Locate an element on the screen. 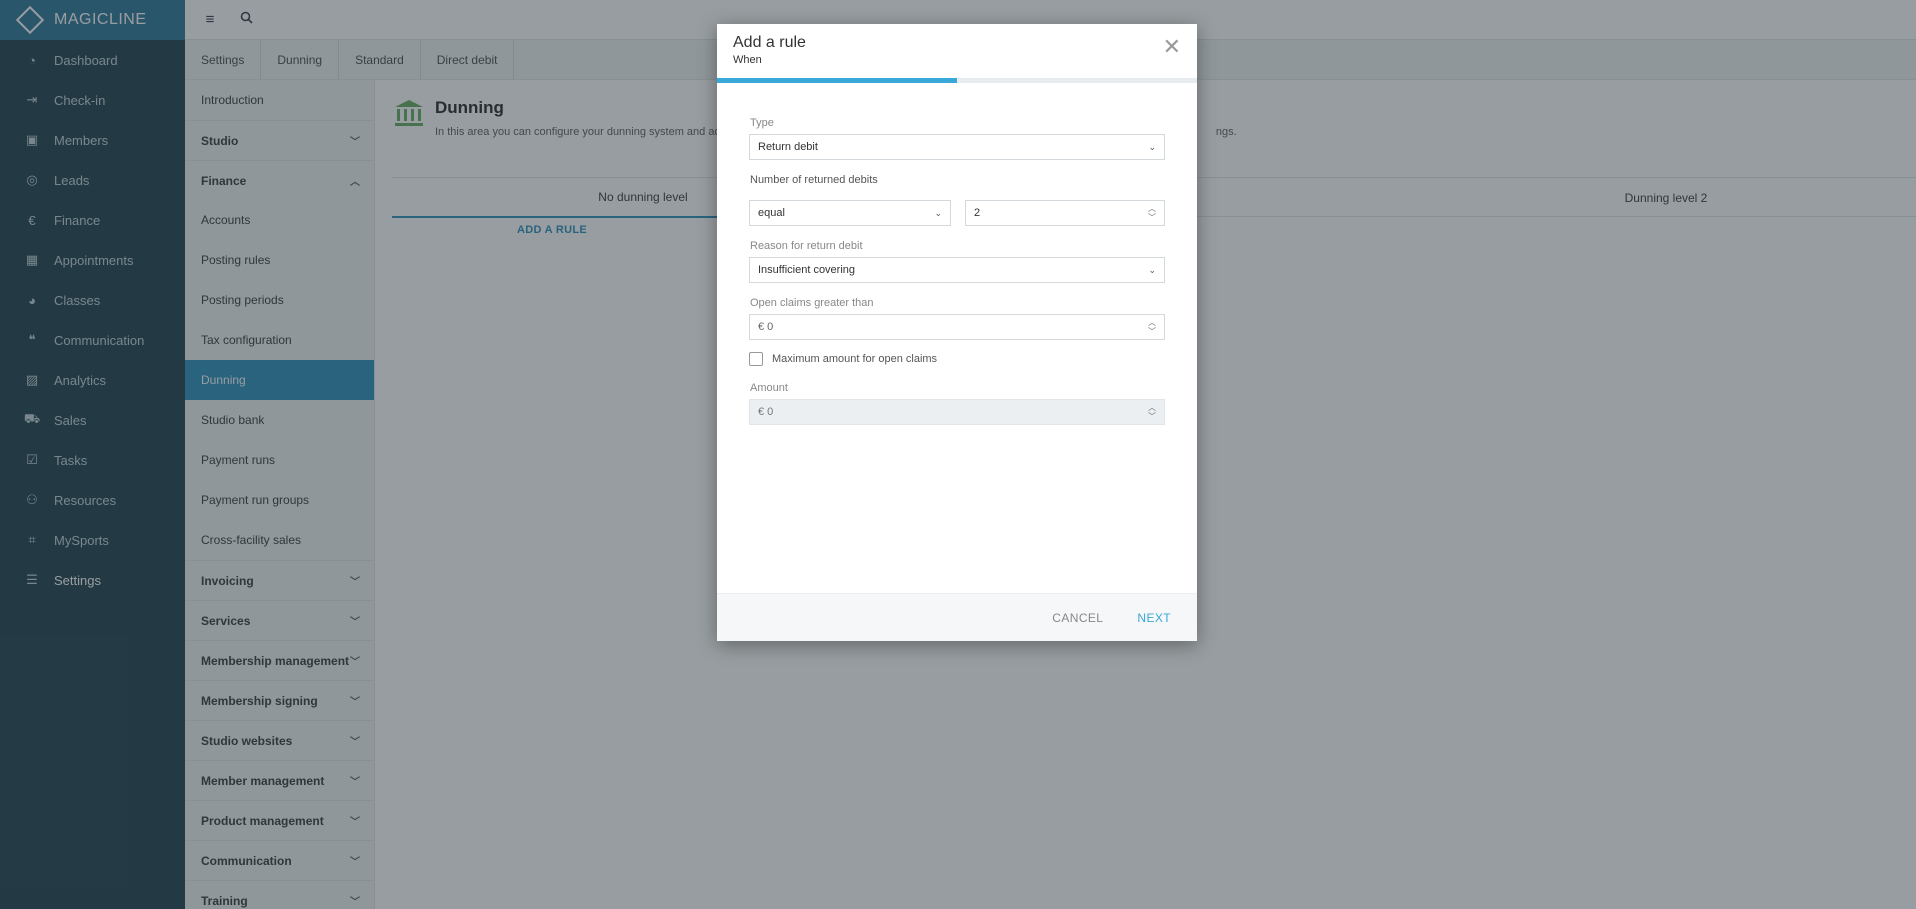 The height and width of the screenshot is (909, 1916). type-select: Return debit ⌄ is located at coordinates (957, 147).